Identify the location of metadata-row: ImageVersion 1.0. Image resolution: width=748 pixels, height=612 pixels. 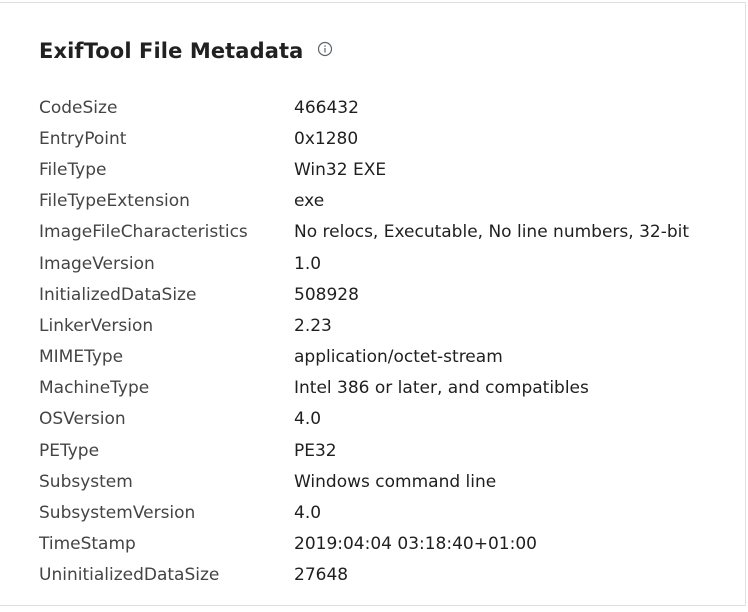
(389, 263).